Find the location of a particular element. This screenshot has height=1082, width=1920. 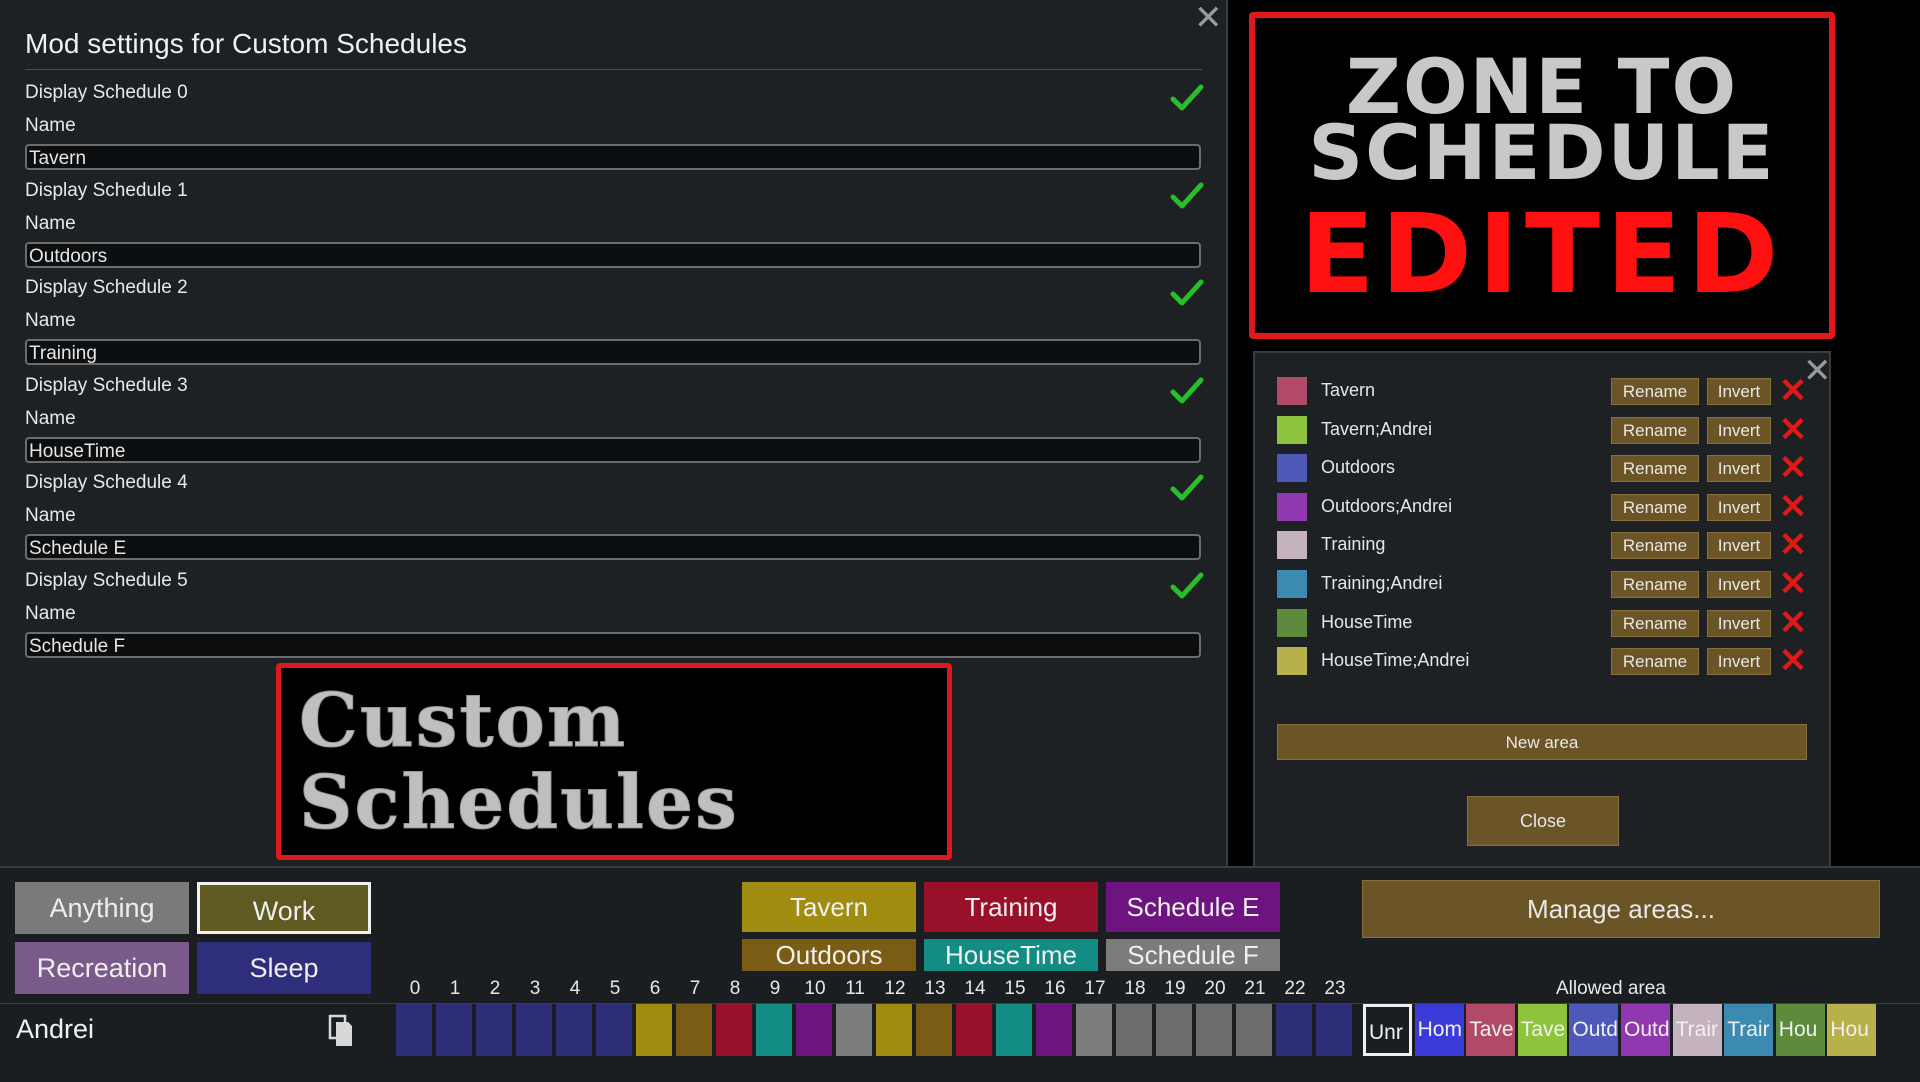

hour-number: 17 is located at coordinates (1095, 988).